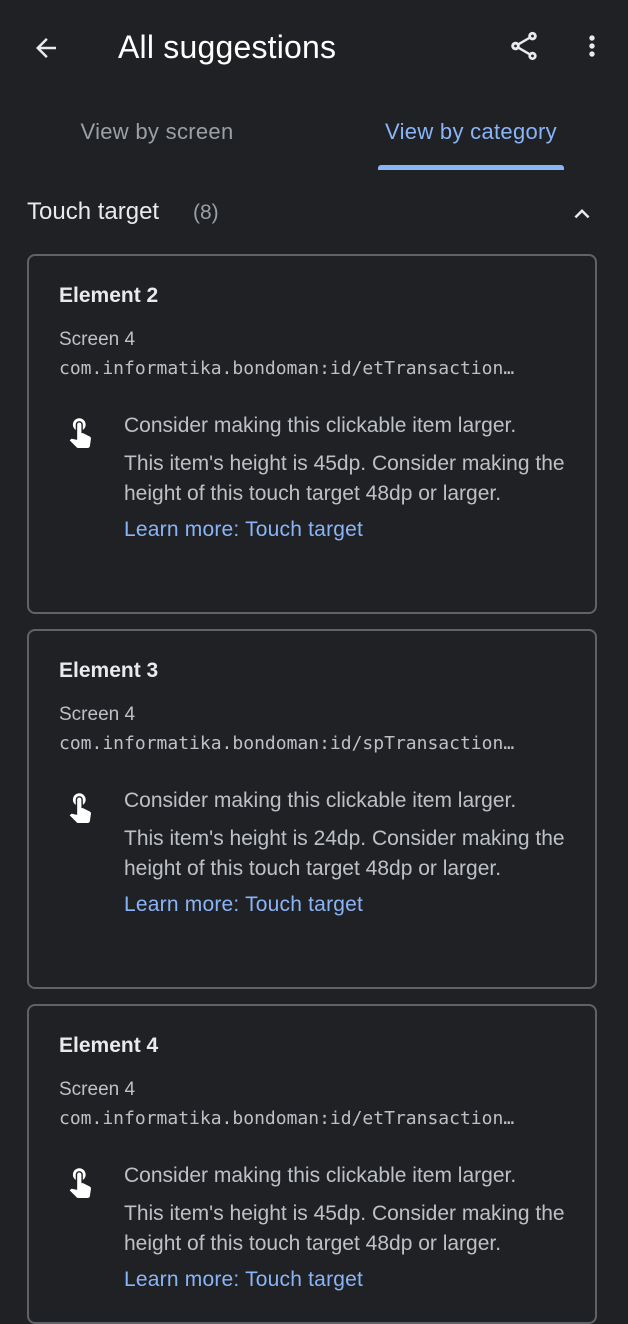 This screenshot has width=628, height=1324. I want to click on tab-selected-indicator, so click(471, 167).